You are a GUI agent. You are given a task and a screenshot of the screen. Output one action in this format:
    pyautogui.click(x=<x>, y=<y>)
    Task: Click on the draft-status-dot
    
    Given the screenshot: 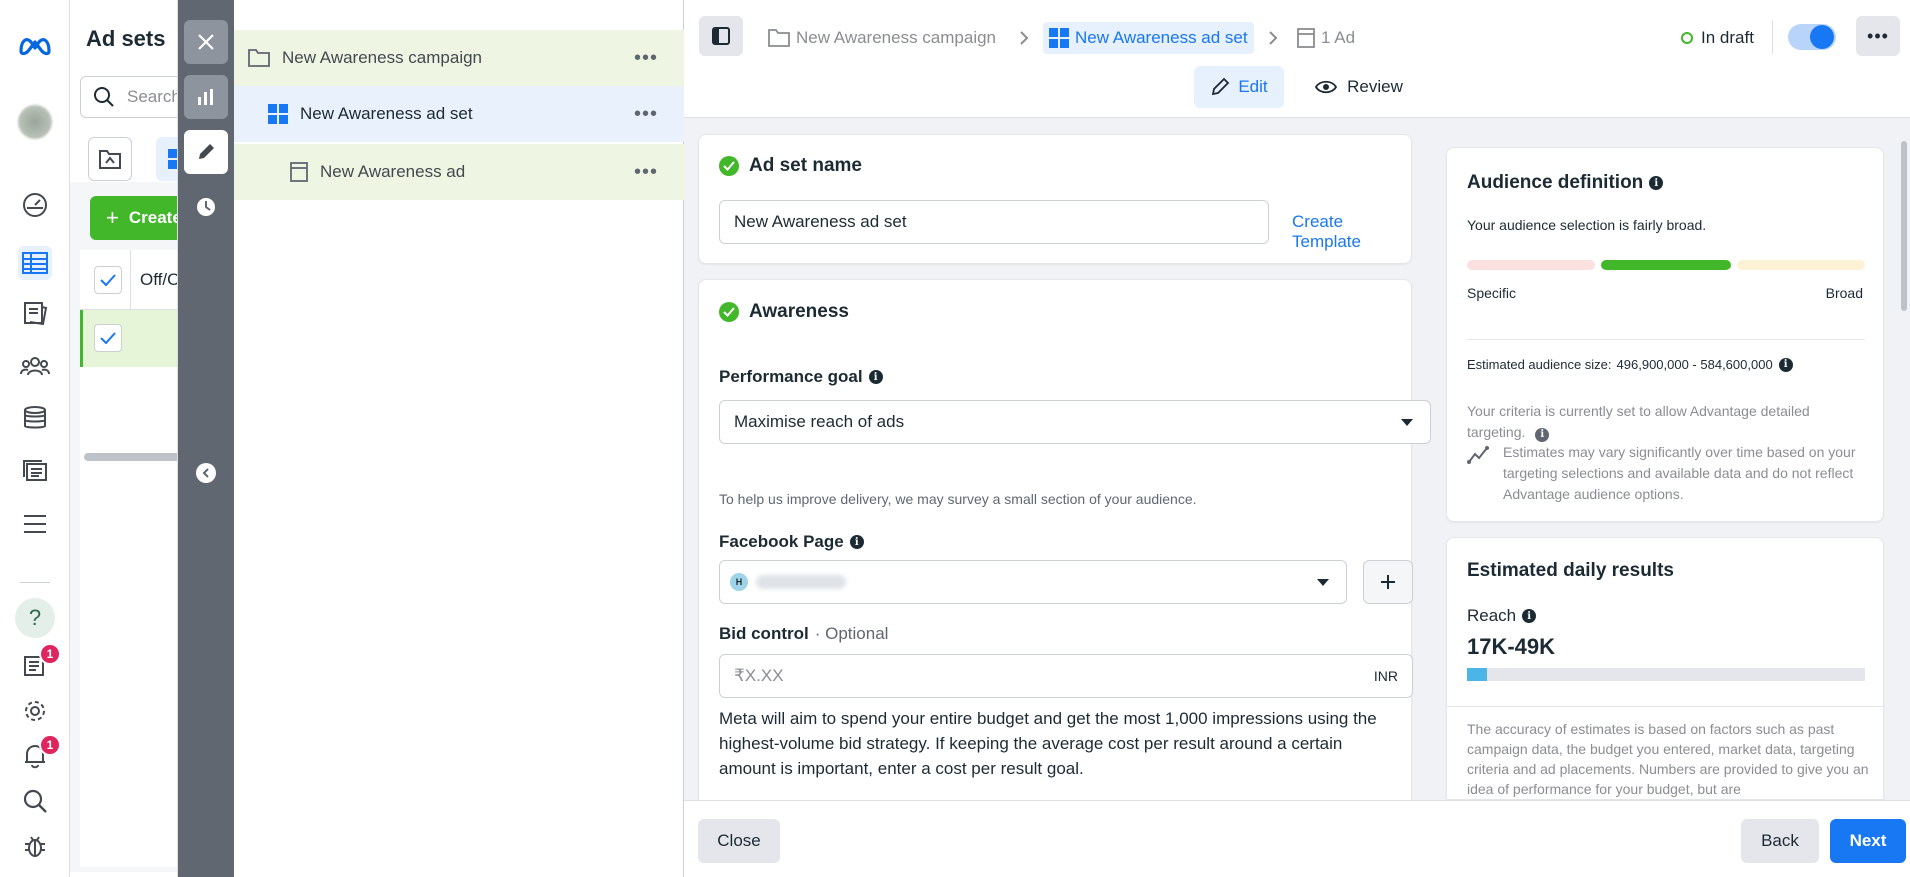 What is the action you would take?
    pyautogui.click(x=1687, y=38)
    